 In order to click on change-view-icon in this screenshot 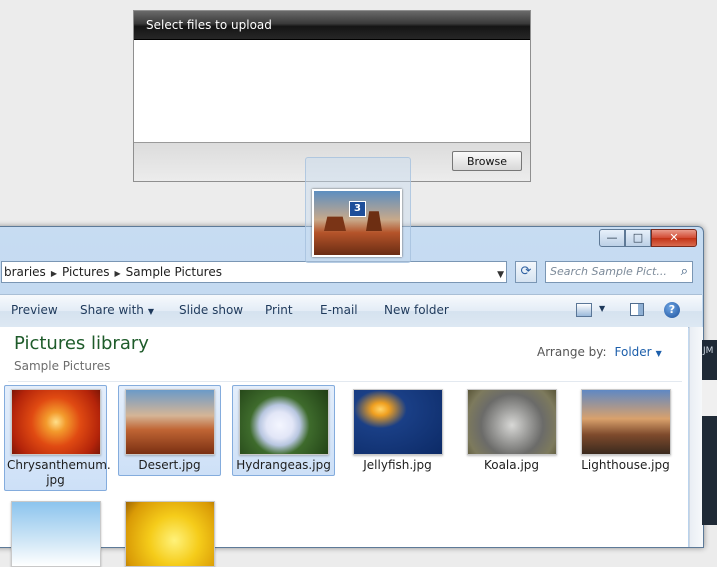, I will do `click(584, 310)`.